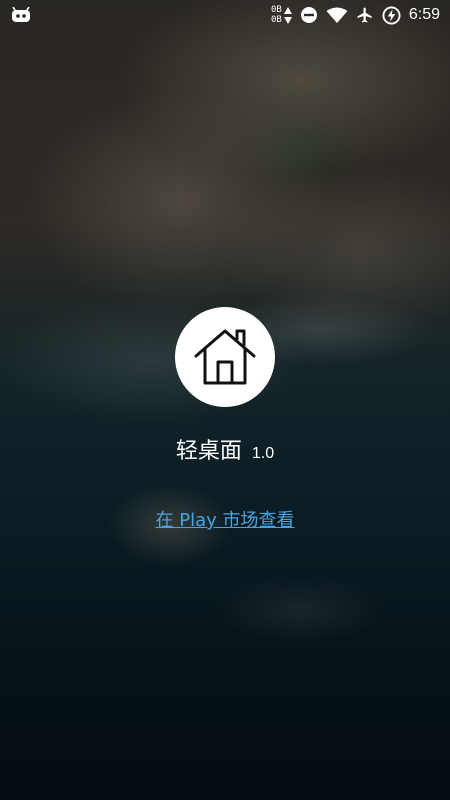 The image size is (450, 800). I want to click on upload-arrow-icon, so click(287, 10).